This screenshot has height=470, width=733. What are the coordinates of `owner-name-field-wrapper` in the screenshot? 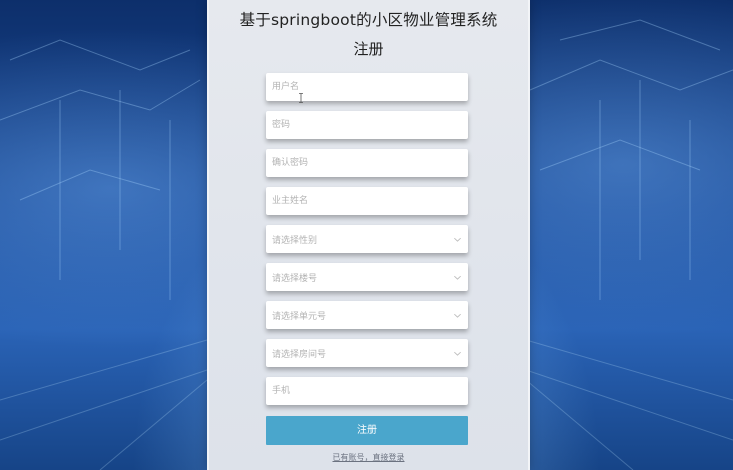 It's located at (367, 201).